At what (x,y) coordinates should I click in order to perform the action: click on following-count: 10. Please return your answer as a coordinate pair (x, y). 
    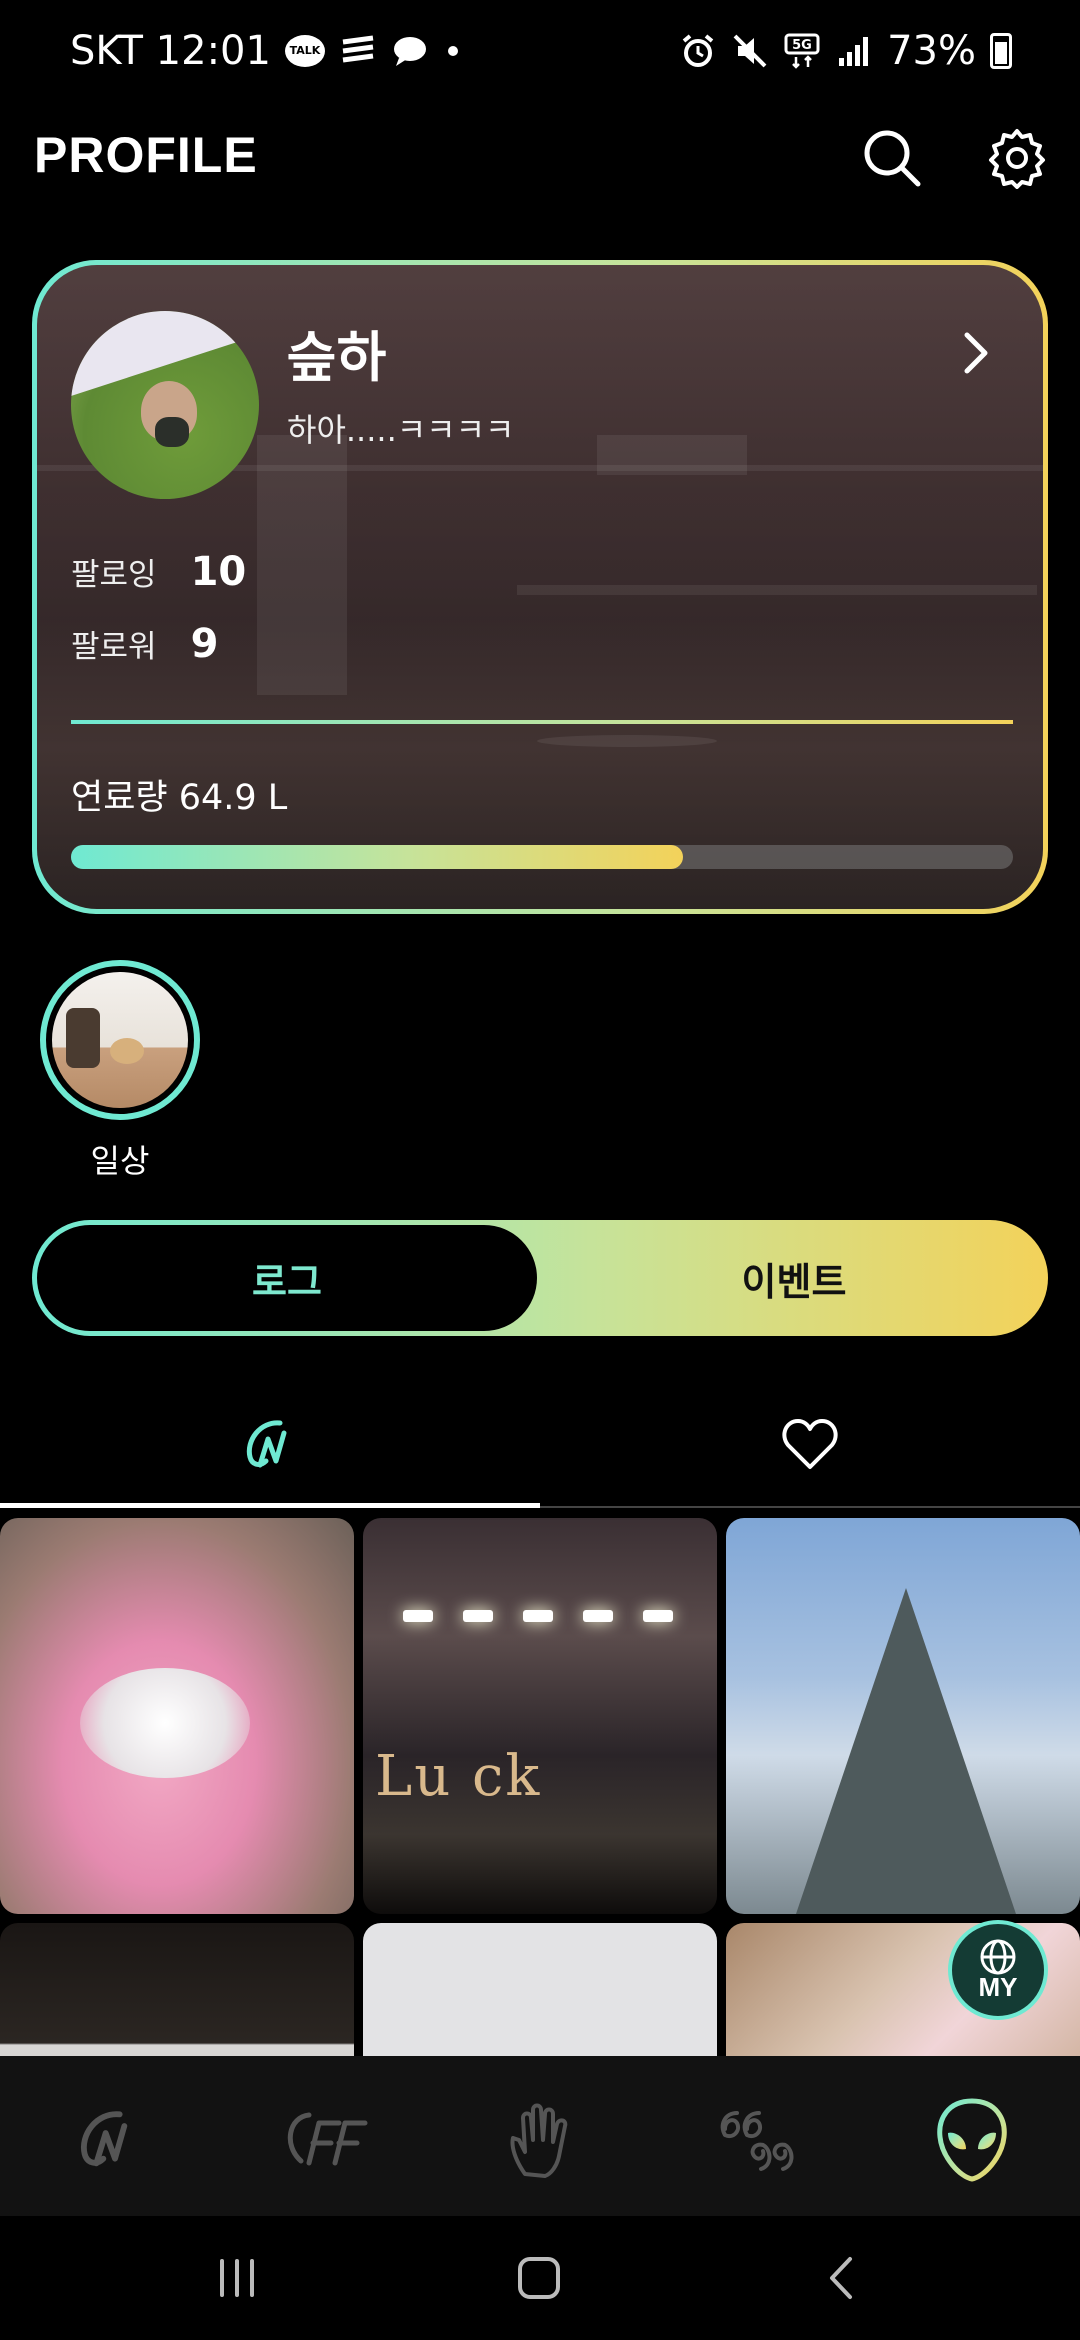
    Looking at the image, I should click on (218, 572).